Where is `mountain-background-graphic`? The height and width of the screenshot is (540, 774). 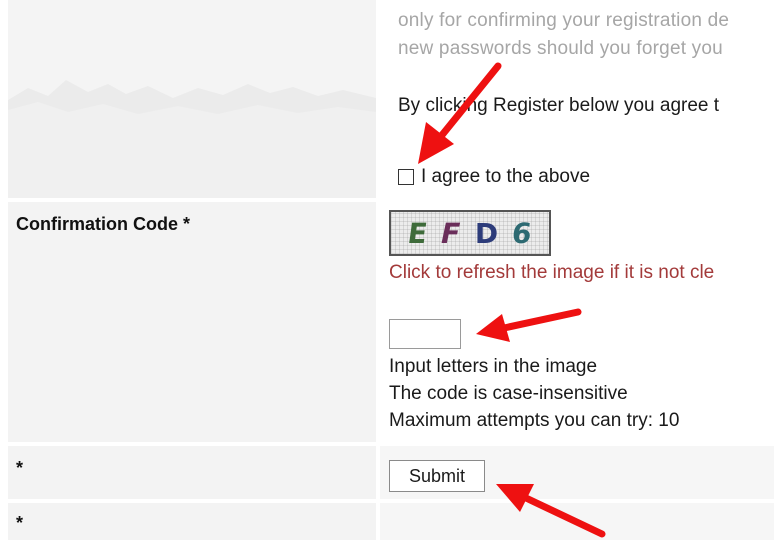 mountain-background-graphic is located at coordinates (192, 139).